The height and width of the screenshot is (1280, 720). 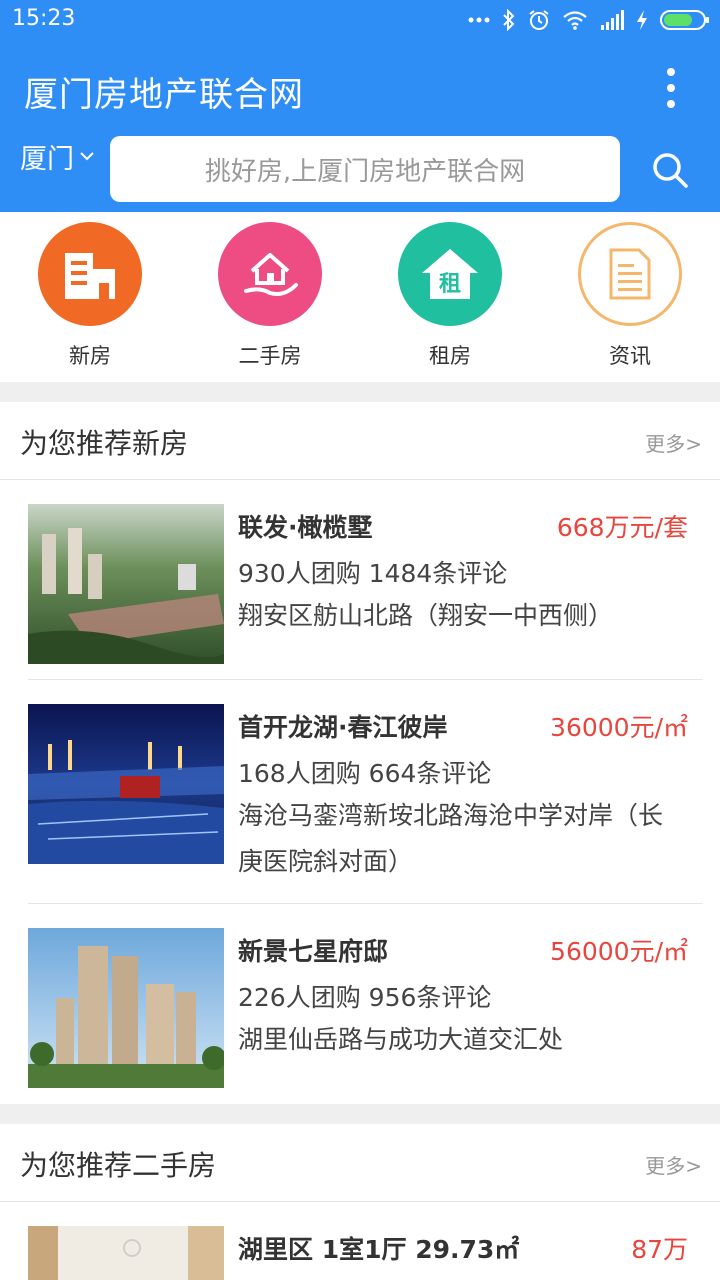 What do you see at coordinates (401, 1039) in the screenshot?
I see `listing-address: 湖里仙岳路与成功大道交汇处` at bounding box center [401, 1039].